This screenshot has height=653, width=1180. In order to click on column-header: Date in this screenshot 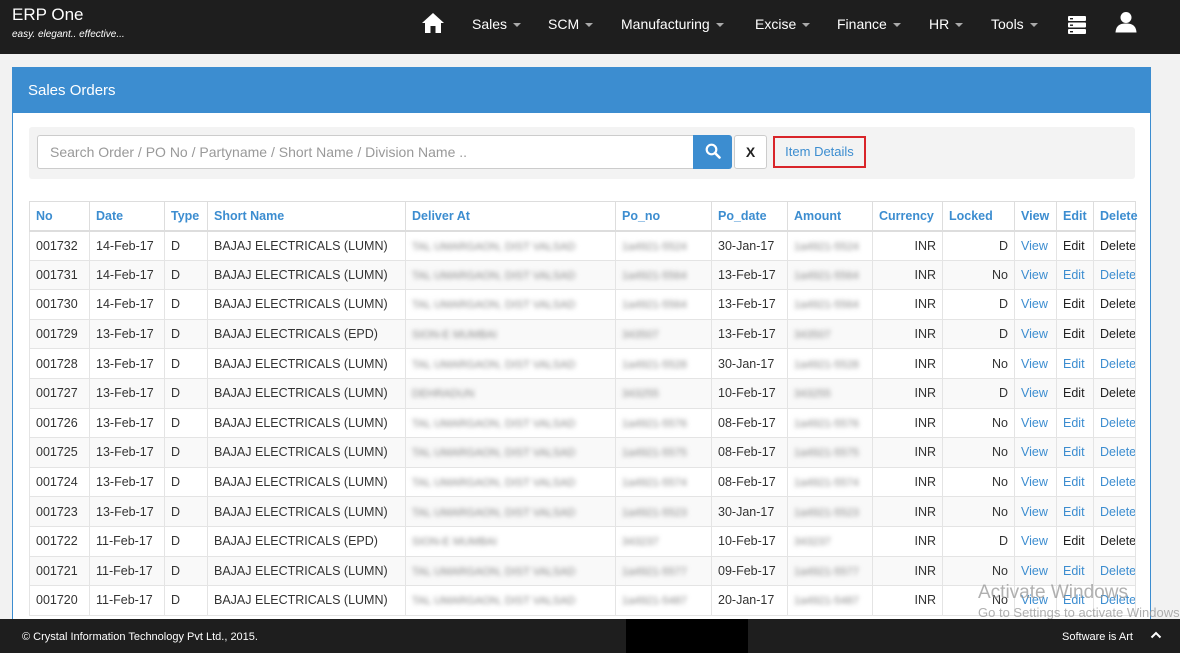, I will do `click(127, 216)`.